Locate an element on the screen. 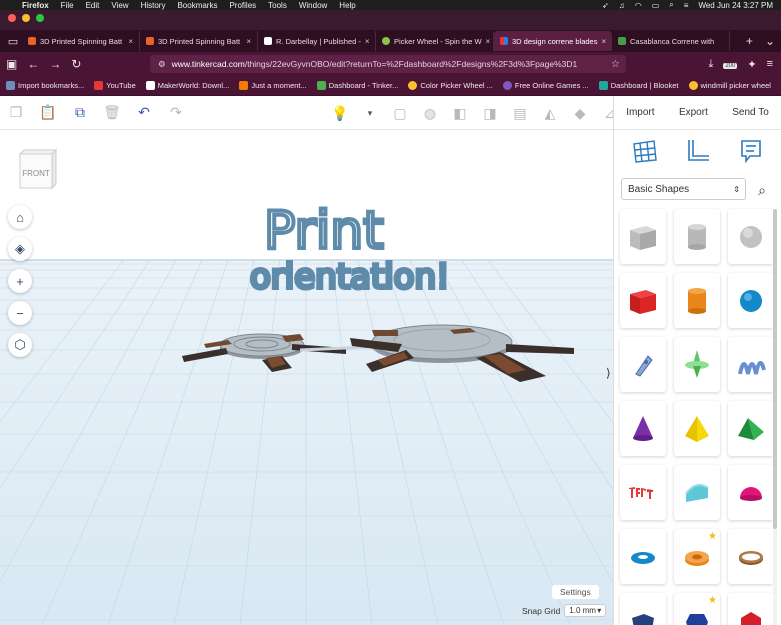  shape-text is located at coordinates (643, 492).